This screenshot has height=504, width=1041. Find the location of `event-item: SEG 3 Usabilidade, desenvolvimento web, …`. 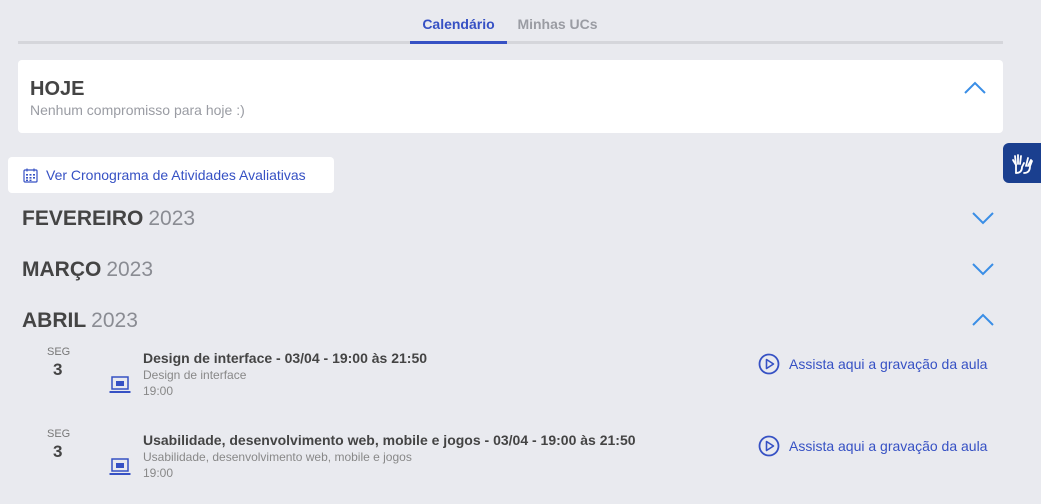

event-item: SEG 3 Usabilidade, desenvolvimento web, … is located at coordinates (517, 463).